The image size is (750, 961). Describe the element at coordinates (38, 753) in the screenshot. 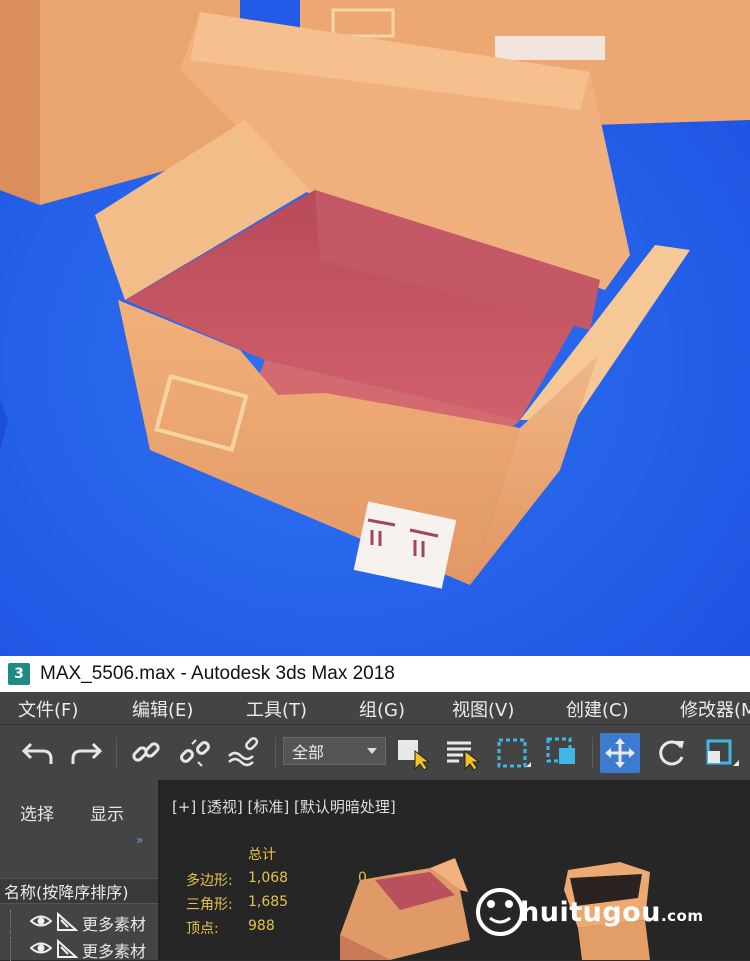

I see `undo-icon` at that location.